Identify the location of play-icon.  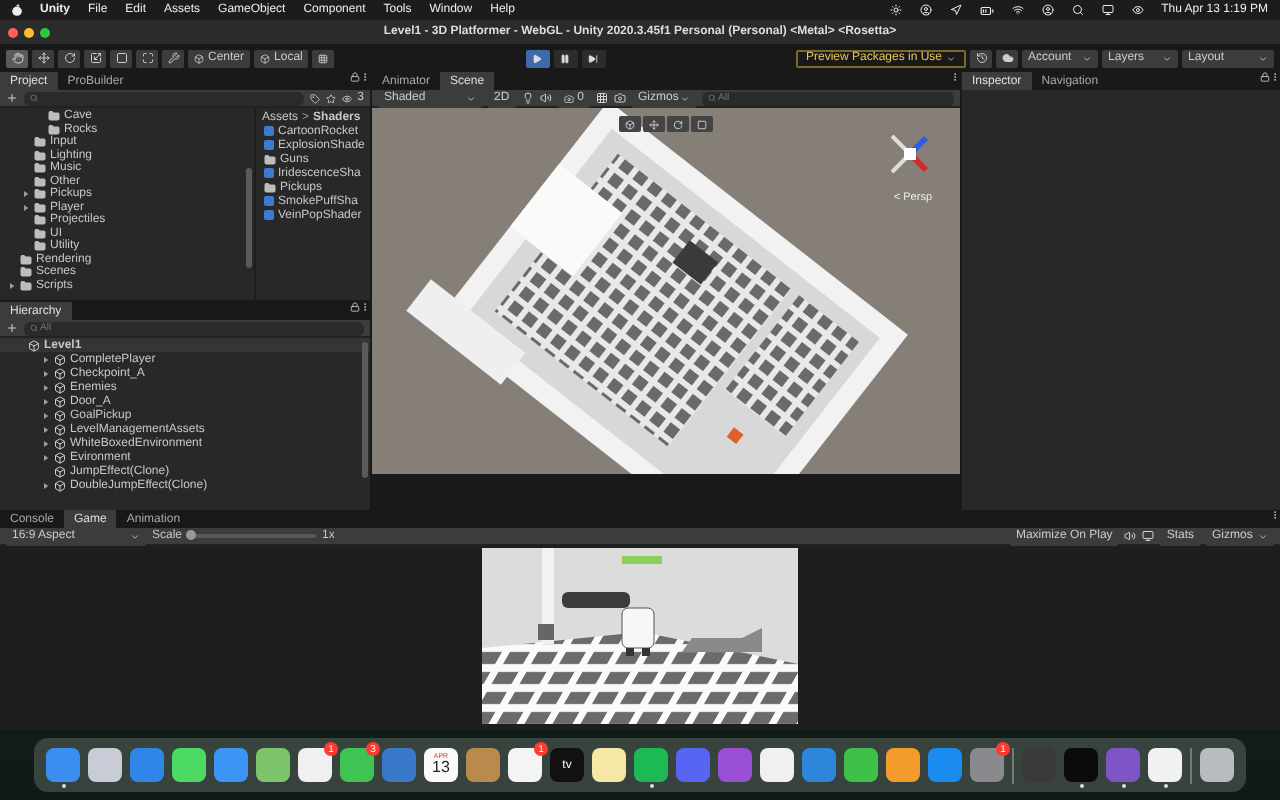
(537, 58).